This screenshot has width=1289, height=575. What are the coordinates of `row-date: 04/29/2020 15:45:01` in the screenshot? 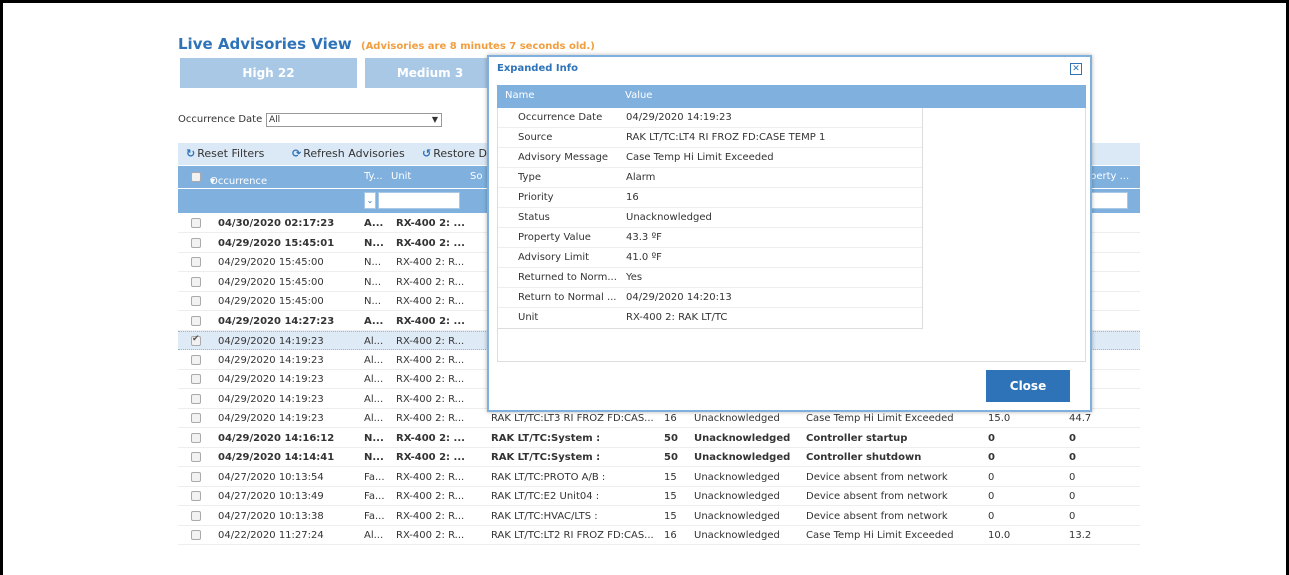 It's located at (276, 243).